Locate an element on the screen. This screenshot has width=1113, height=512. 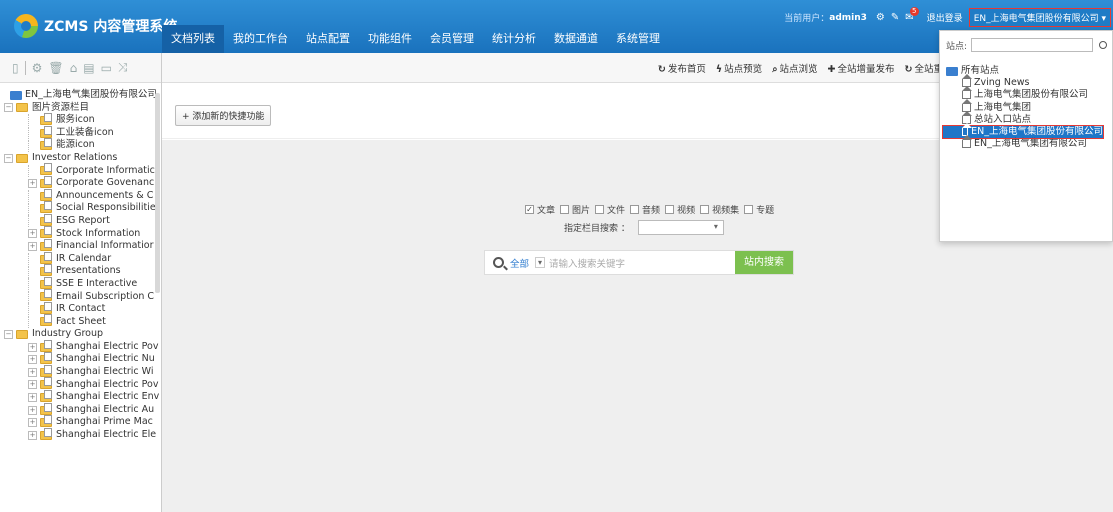
nav-item: 数据通道 is located at coordinates (576, 39).